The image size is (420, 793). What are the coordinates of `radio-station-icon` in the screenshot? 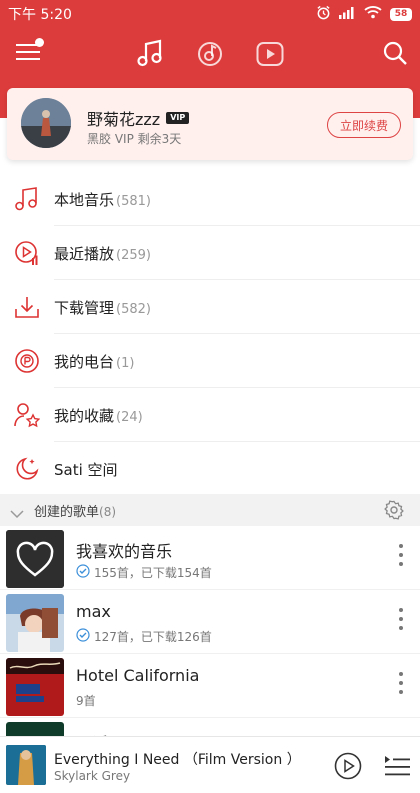 It's located at (27, 361).